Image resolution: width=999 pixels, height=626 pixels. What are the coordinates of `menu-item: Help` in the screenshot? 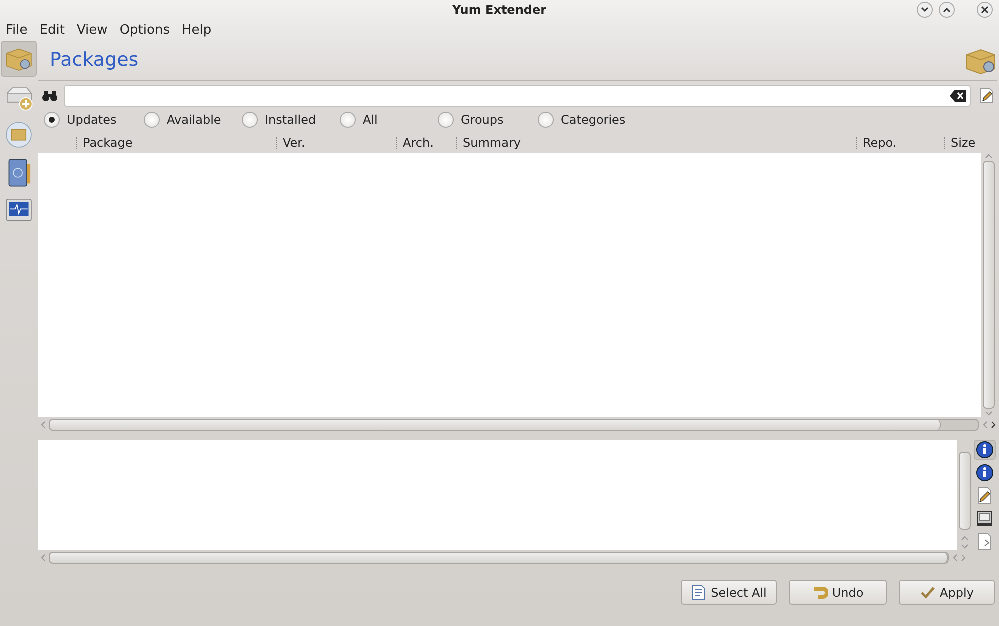 It's located at (197, 30).